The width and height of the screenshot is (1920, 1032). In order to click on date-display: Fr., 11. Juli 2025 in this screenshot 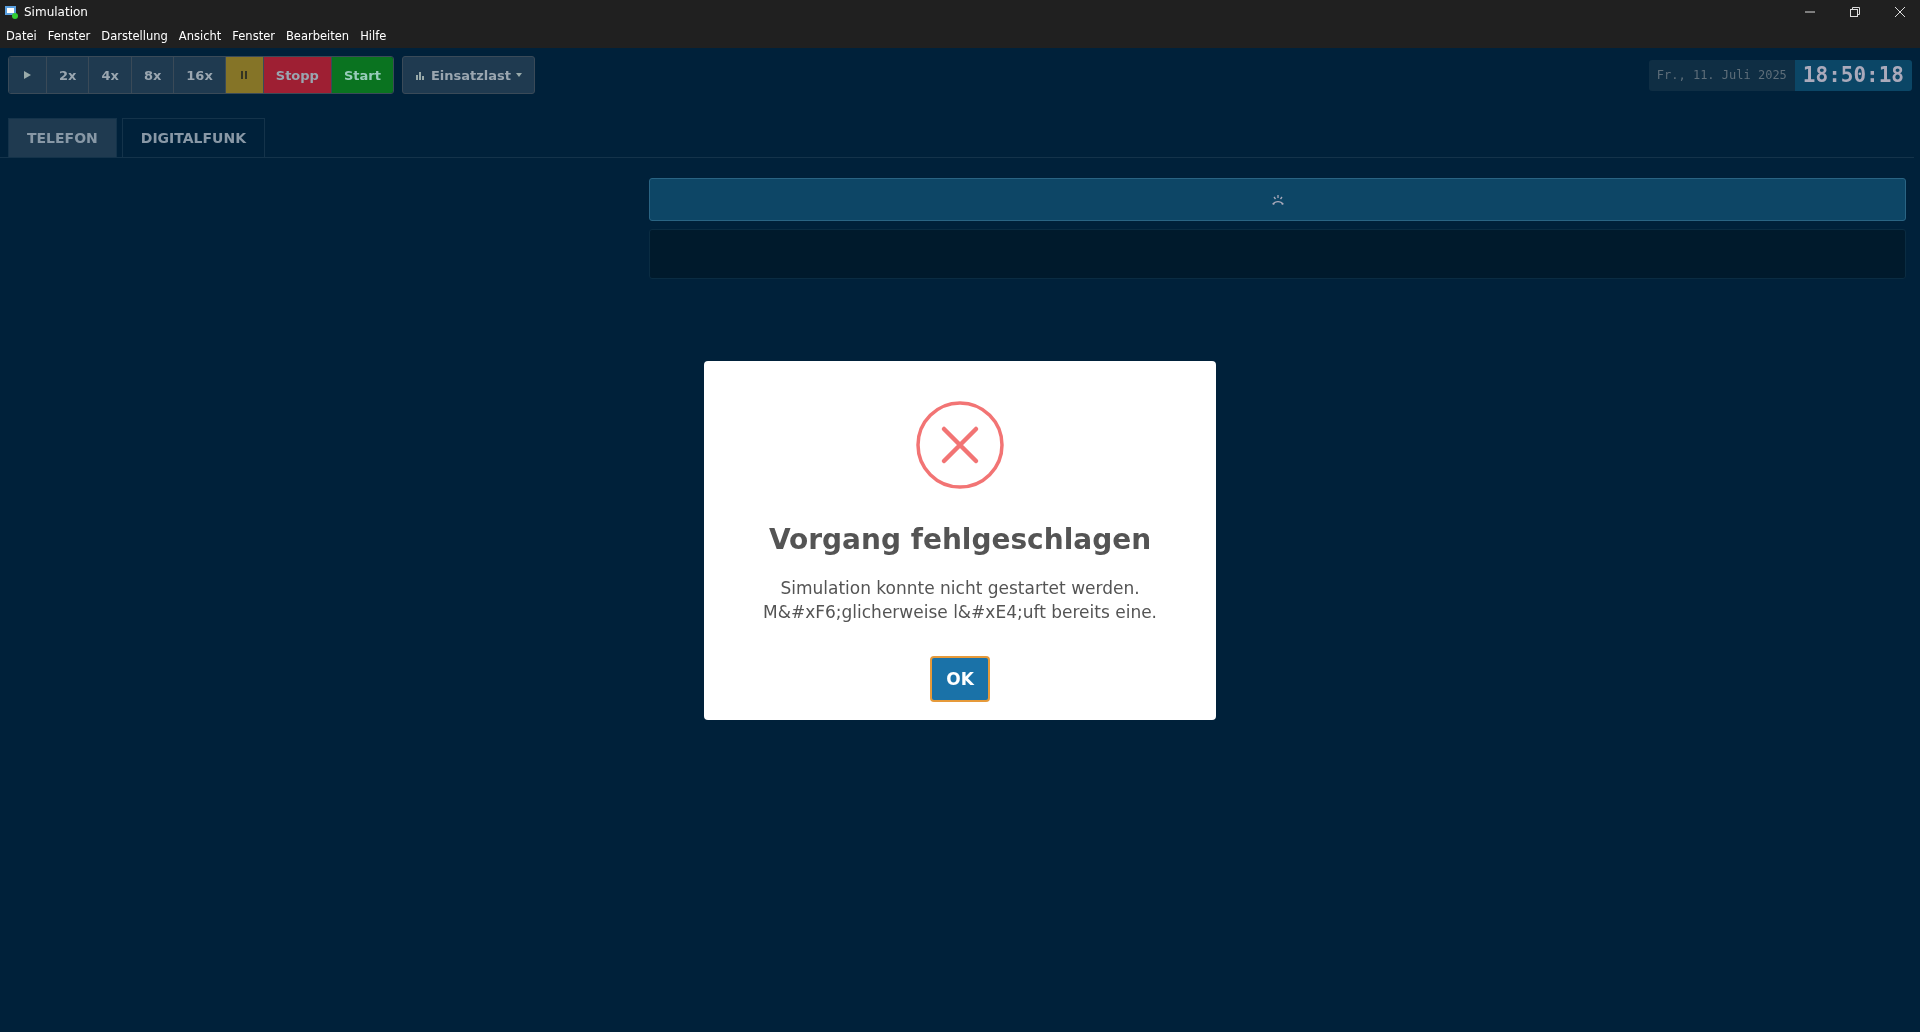, I will do `click(1721, 75)`.